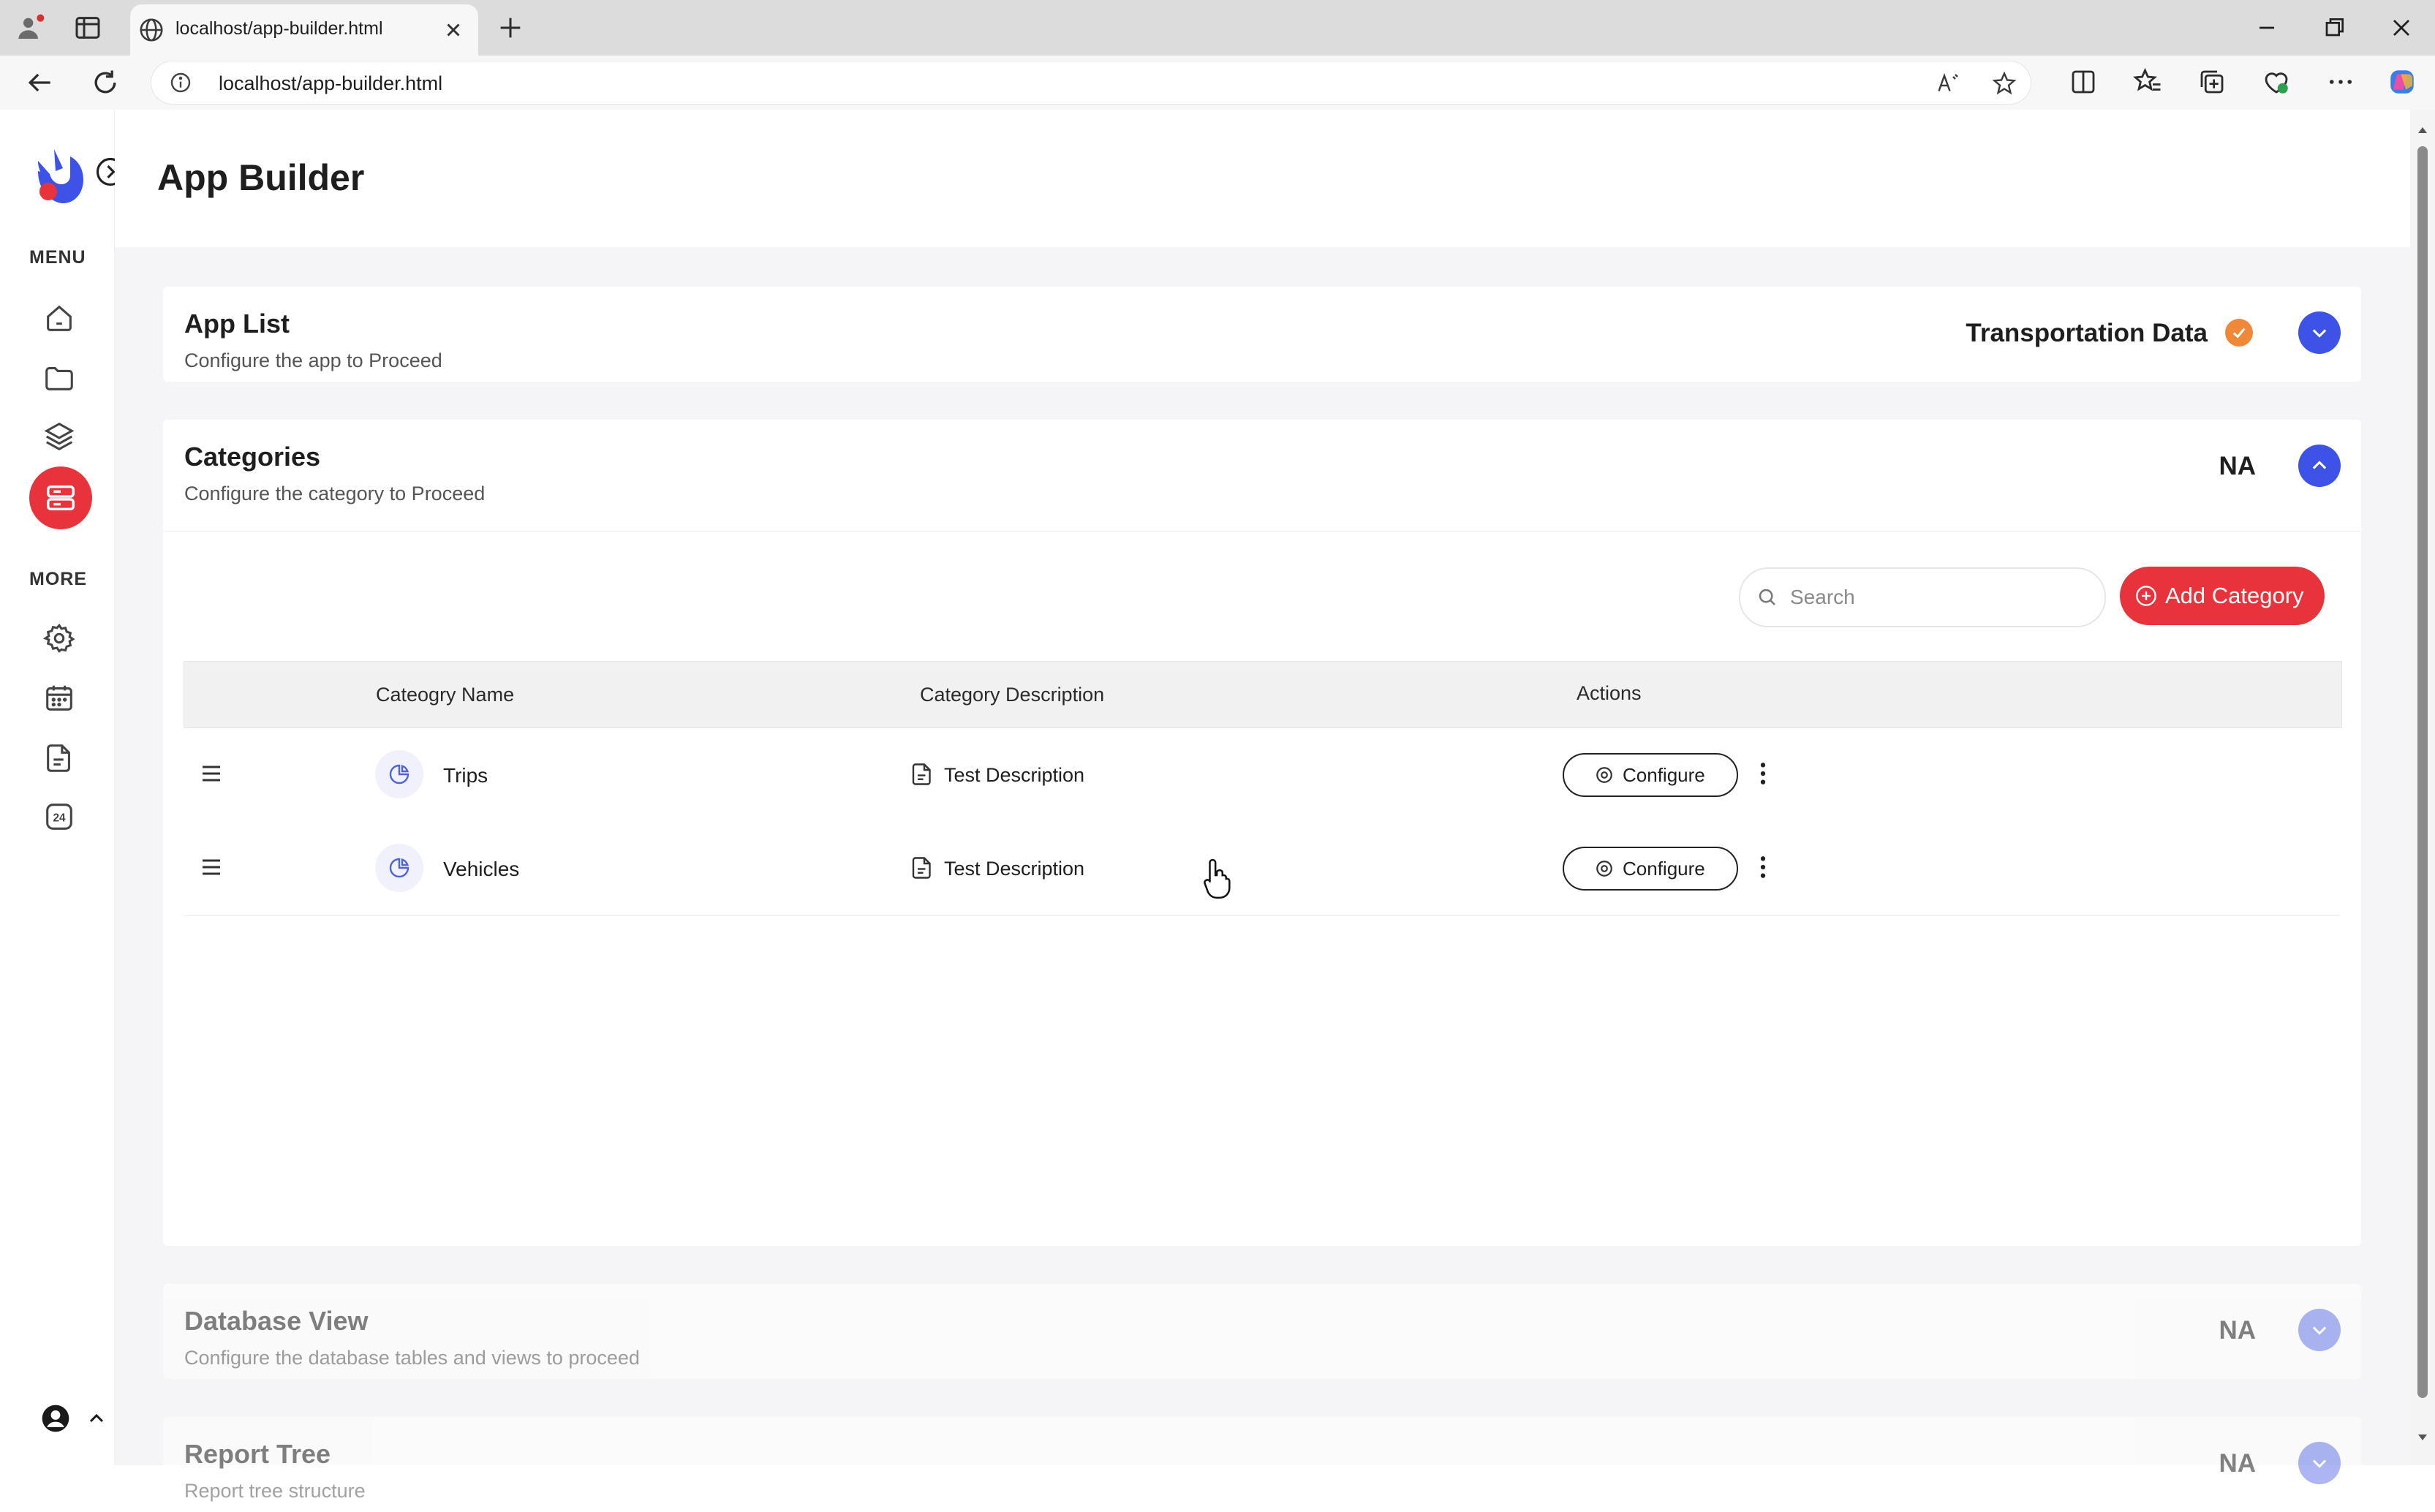  What do you see at coordinates (30, 27) in the screenshot?
I see `profile-icon` at bounding box center [30, 27].